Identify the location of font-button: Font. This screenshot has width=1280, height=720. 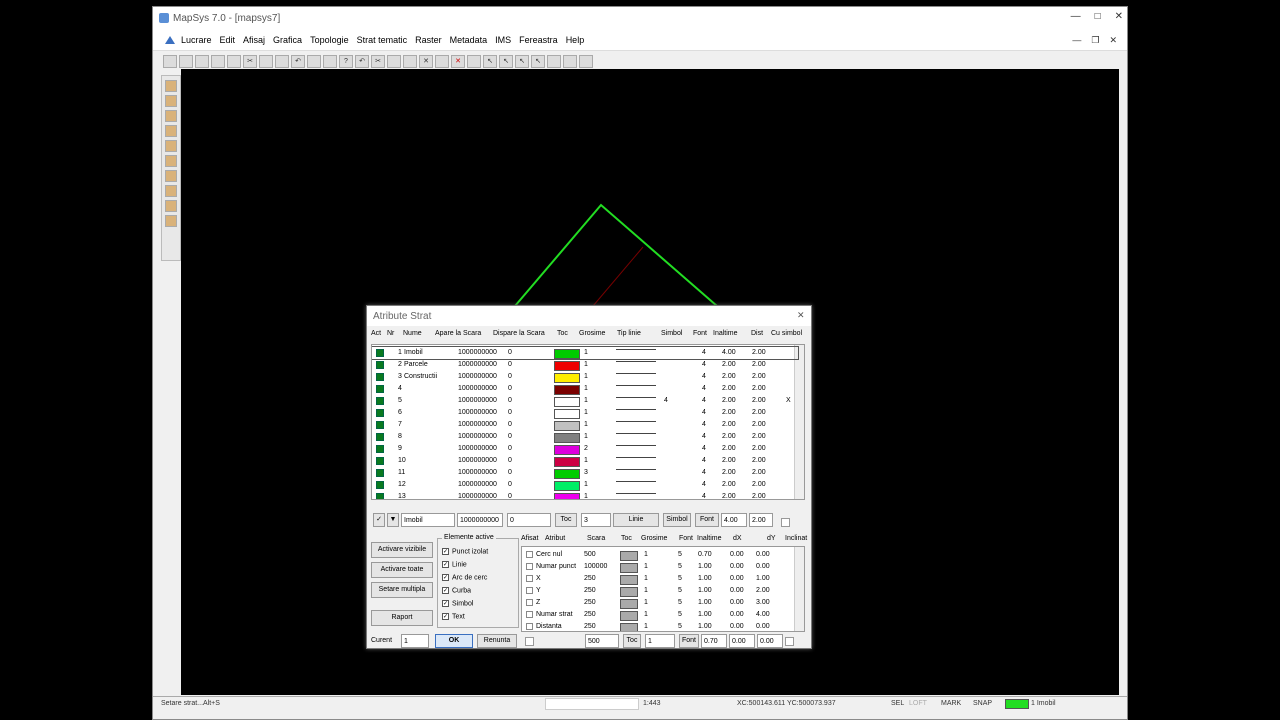
(707, 520).